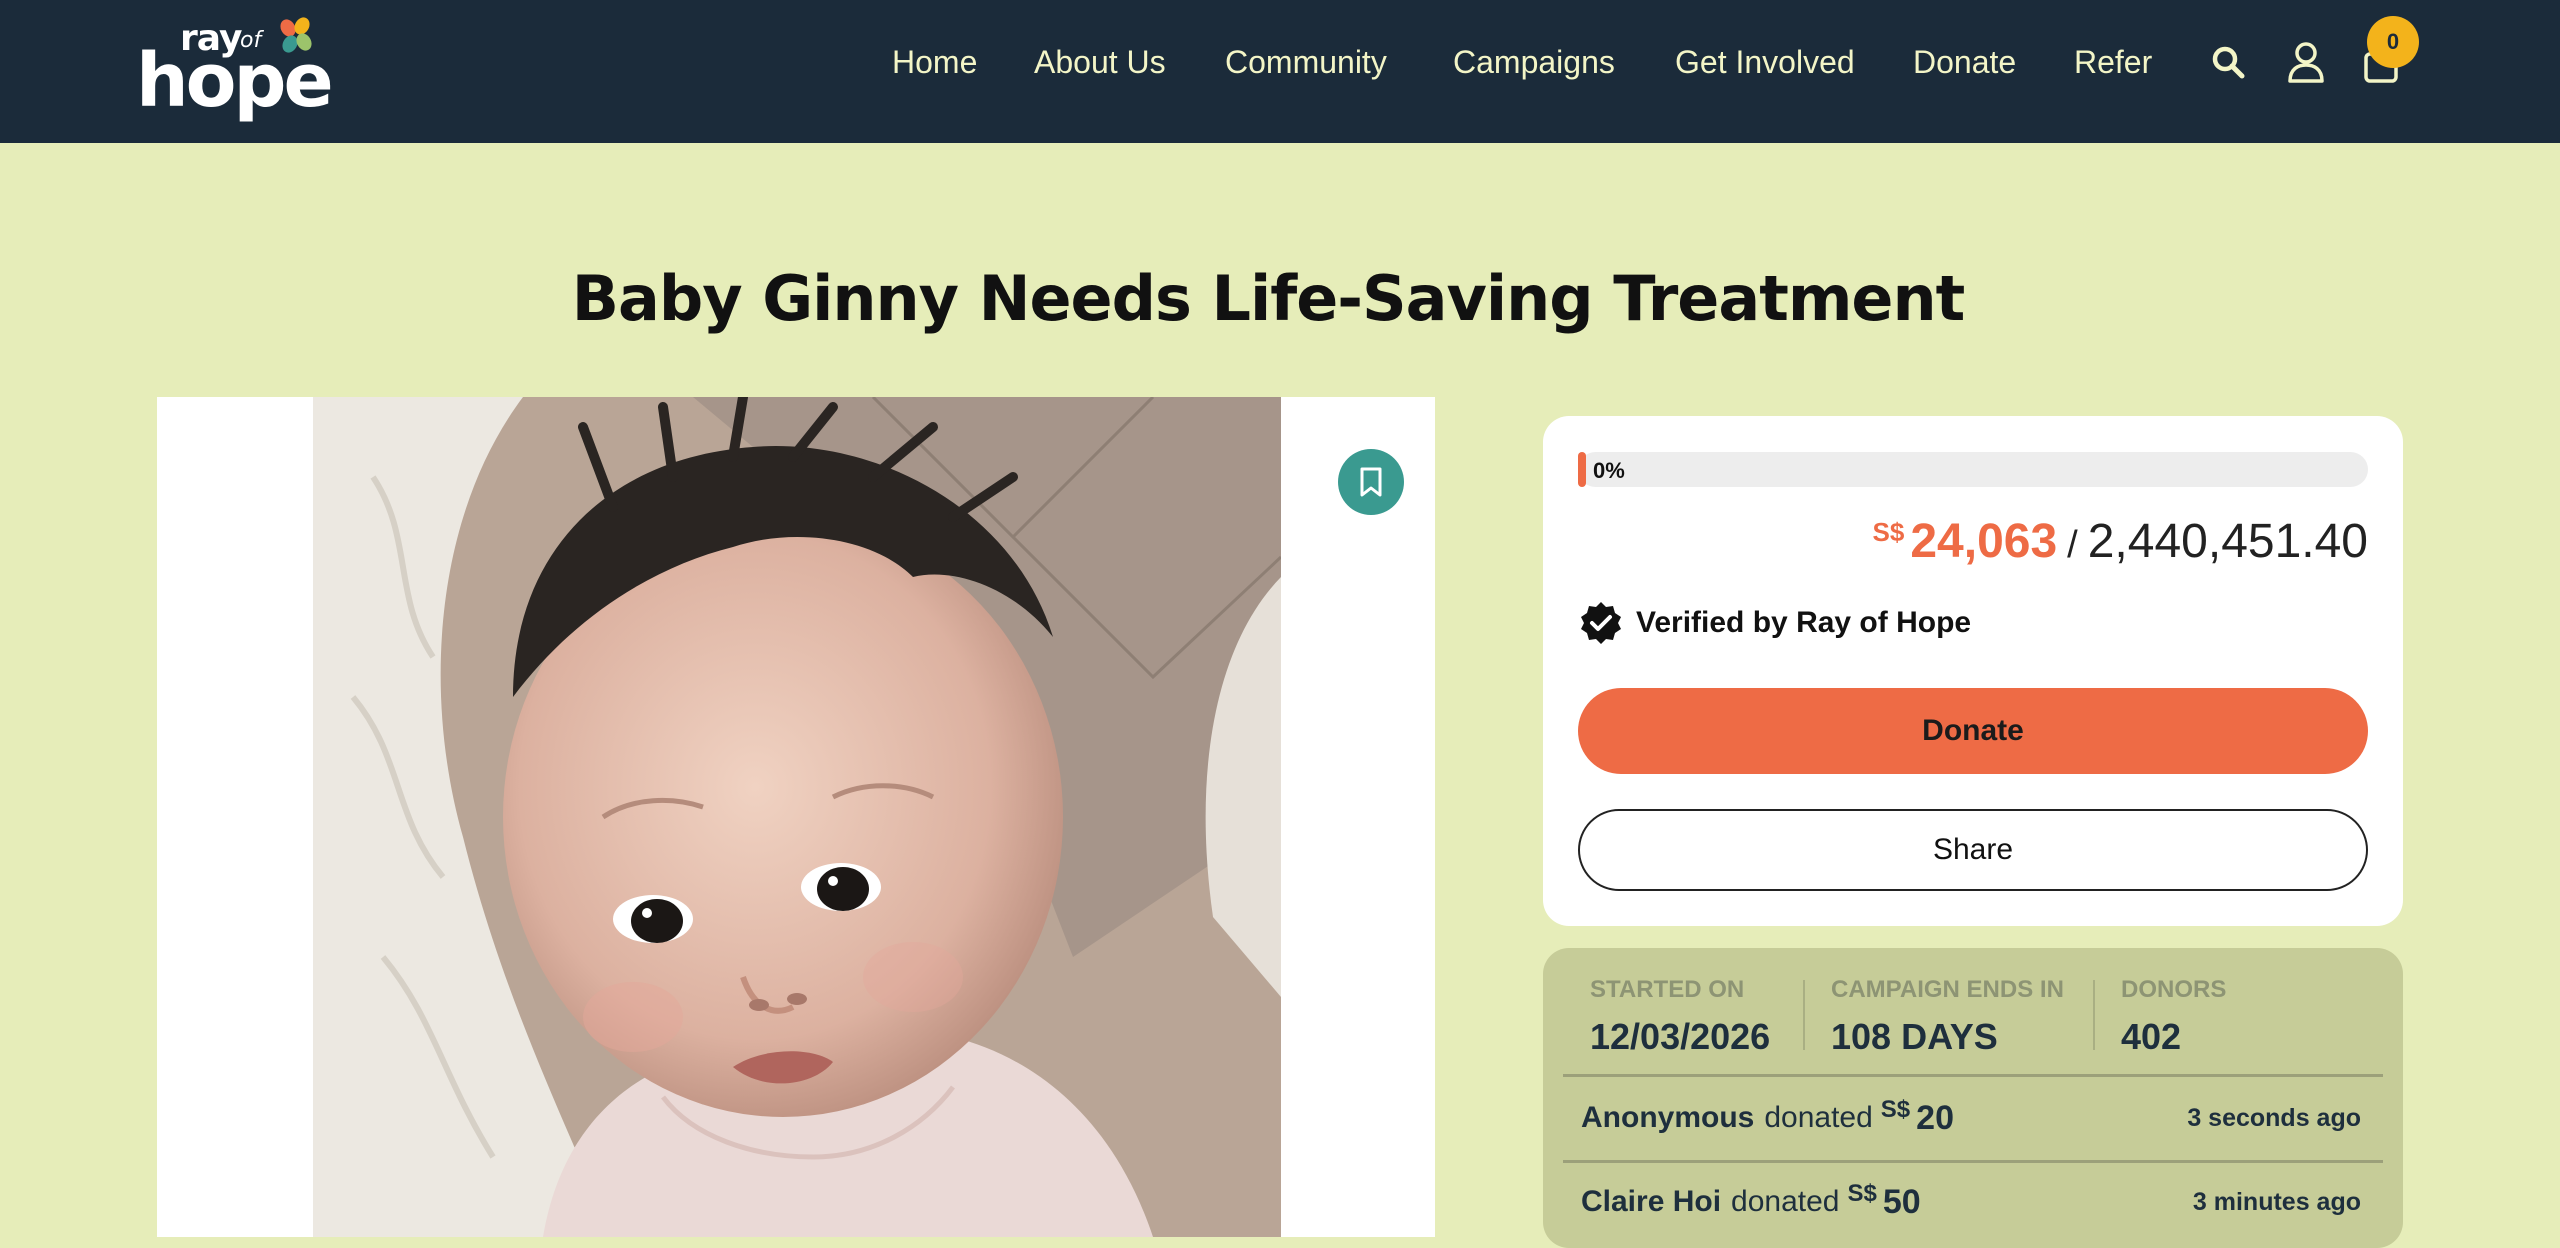 The image size is (2560, 1248). What do you see at coordinates (1973, 469) in the screenshot?
I see `progress-bar: 0%` at bounding box center [1973, 469].